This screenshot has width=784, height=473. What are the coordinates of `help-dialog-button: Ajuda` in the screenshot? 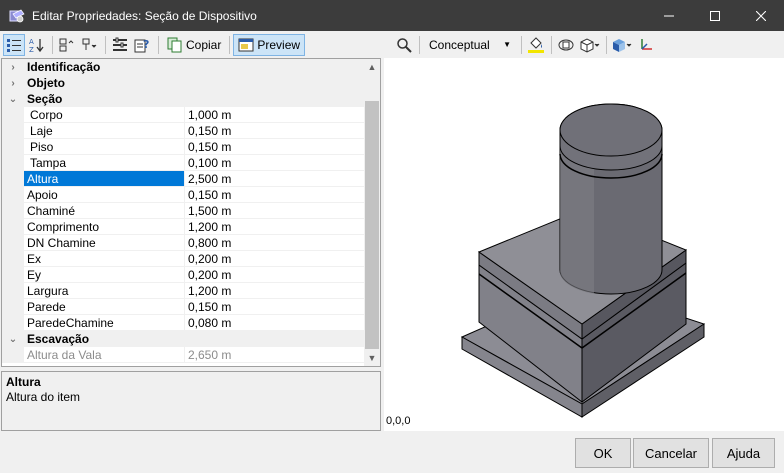 It's located at (743, 453).